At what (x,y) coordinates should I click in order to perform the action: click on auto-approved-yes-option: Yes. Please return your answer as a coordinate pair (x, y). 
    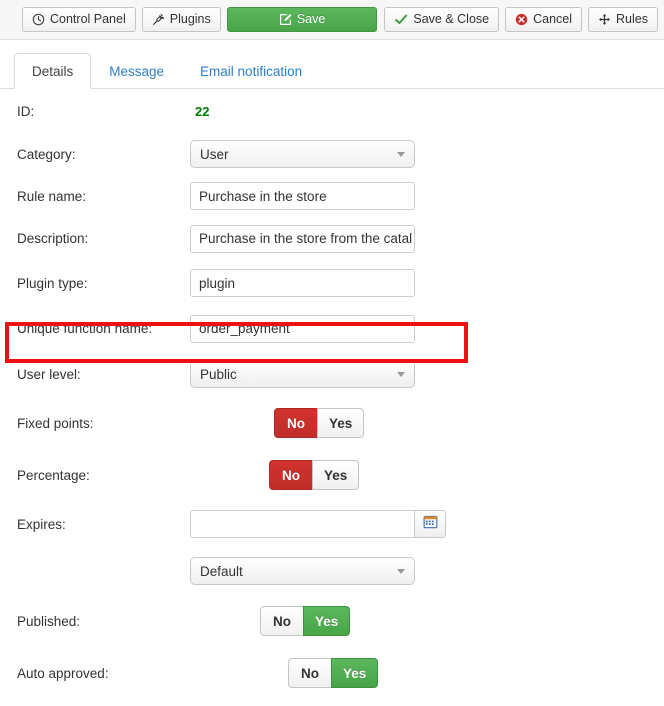
    Looking at the image, I should click on (355, 673).